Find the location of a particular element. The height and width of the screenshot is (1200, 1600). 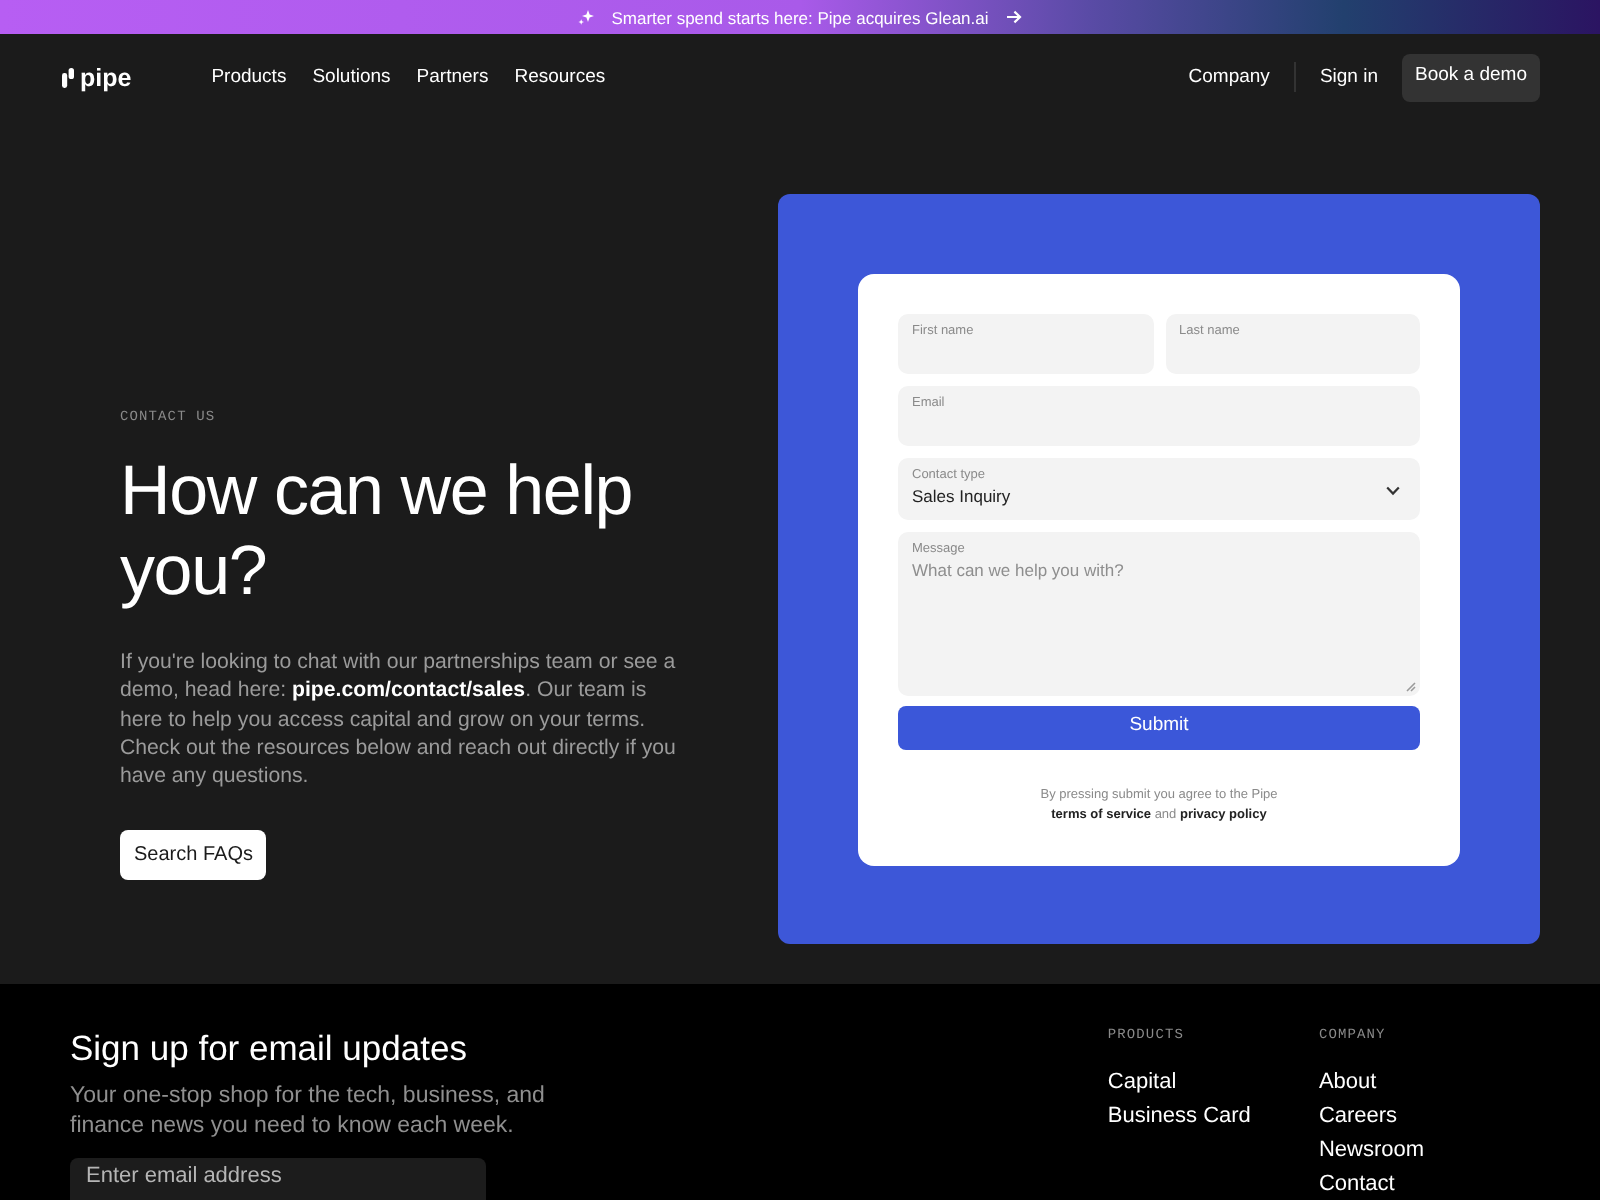

nav-link: Partners is located at coordinates (452, 77).